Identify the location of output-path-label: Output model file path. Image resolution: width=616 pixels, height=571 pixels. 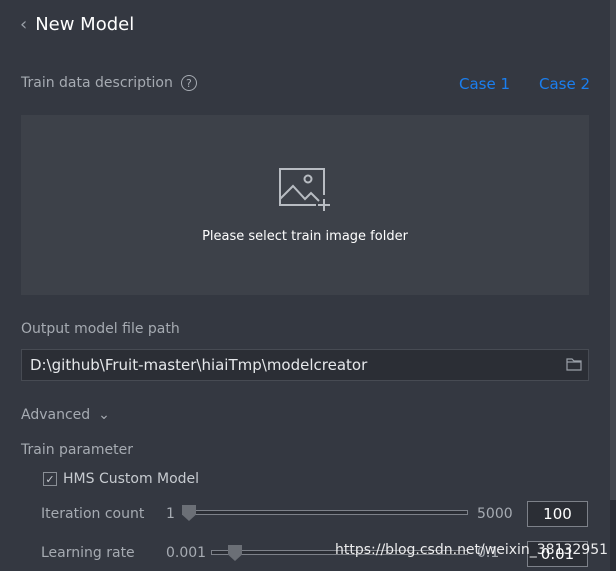
(100, 329).